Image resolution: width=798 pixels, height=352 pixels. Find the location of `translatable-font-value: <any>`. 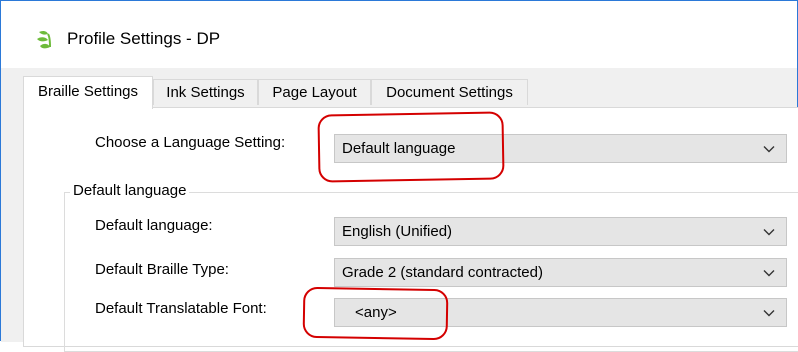

translatable-font-value: <any> is located at coordinates (376, 312).